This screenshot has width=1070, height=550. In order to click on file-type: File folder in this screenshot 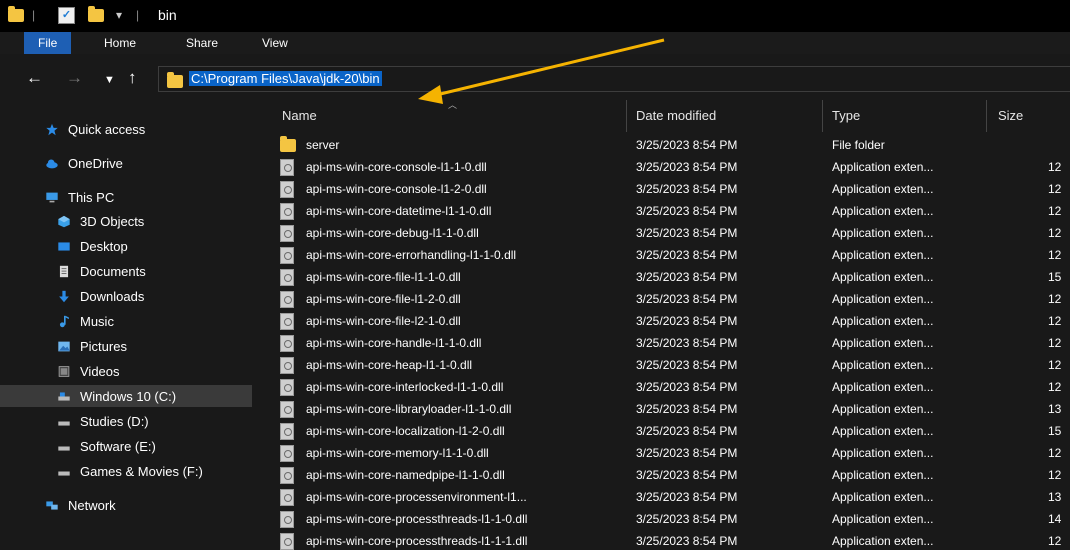, I will do `click(858, 145)`.